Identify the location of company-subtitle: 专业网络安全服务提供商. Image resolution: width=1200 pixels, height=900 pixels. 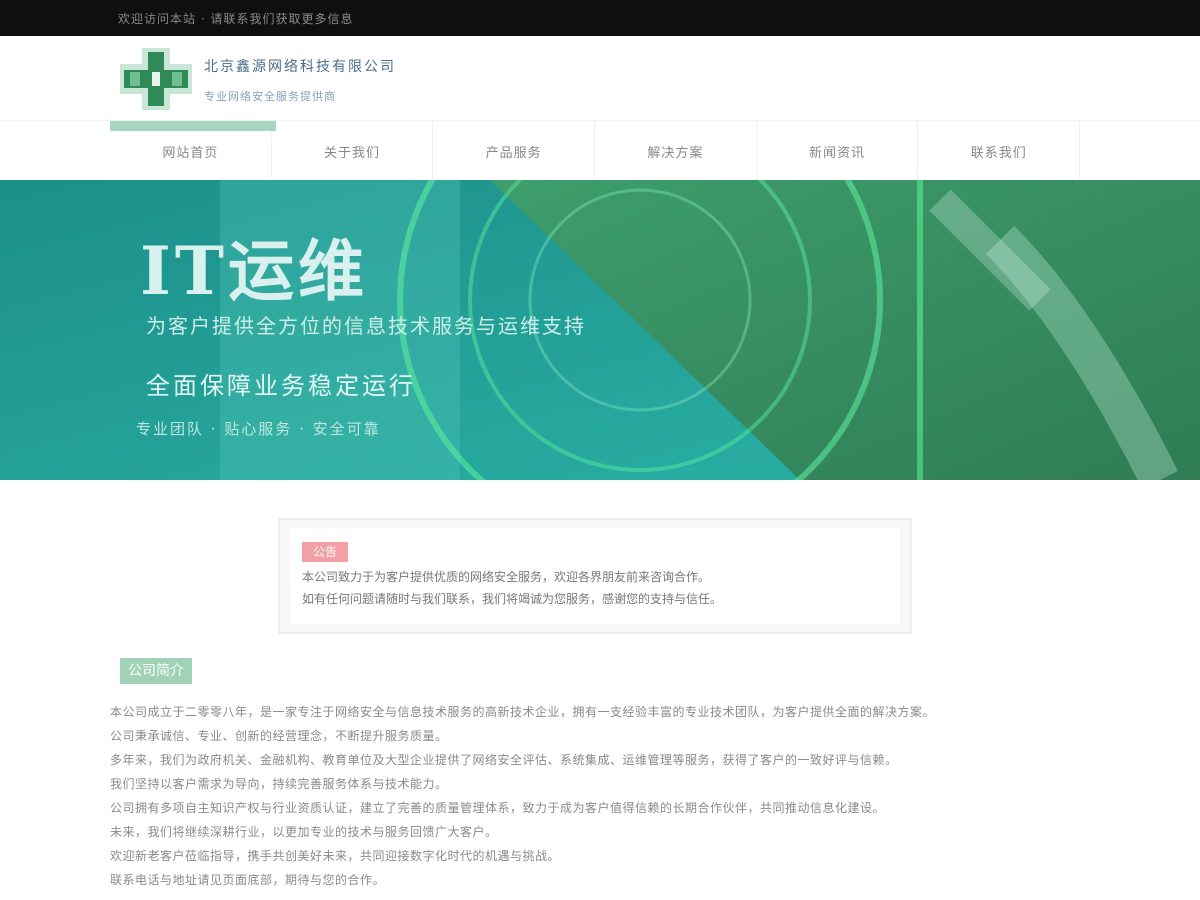
(270, 96).